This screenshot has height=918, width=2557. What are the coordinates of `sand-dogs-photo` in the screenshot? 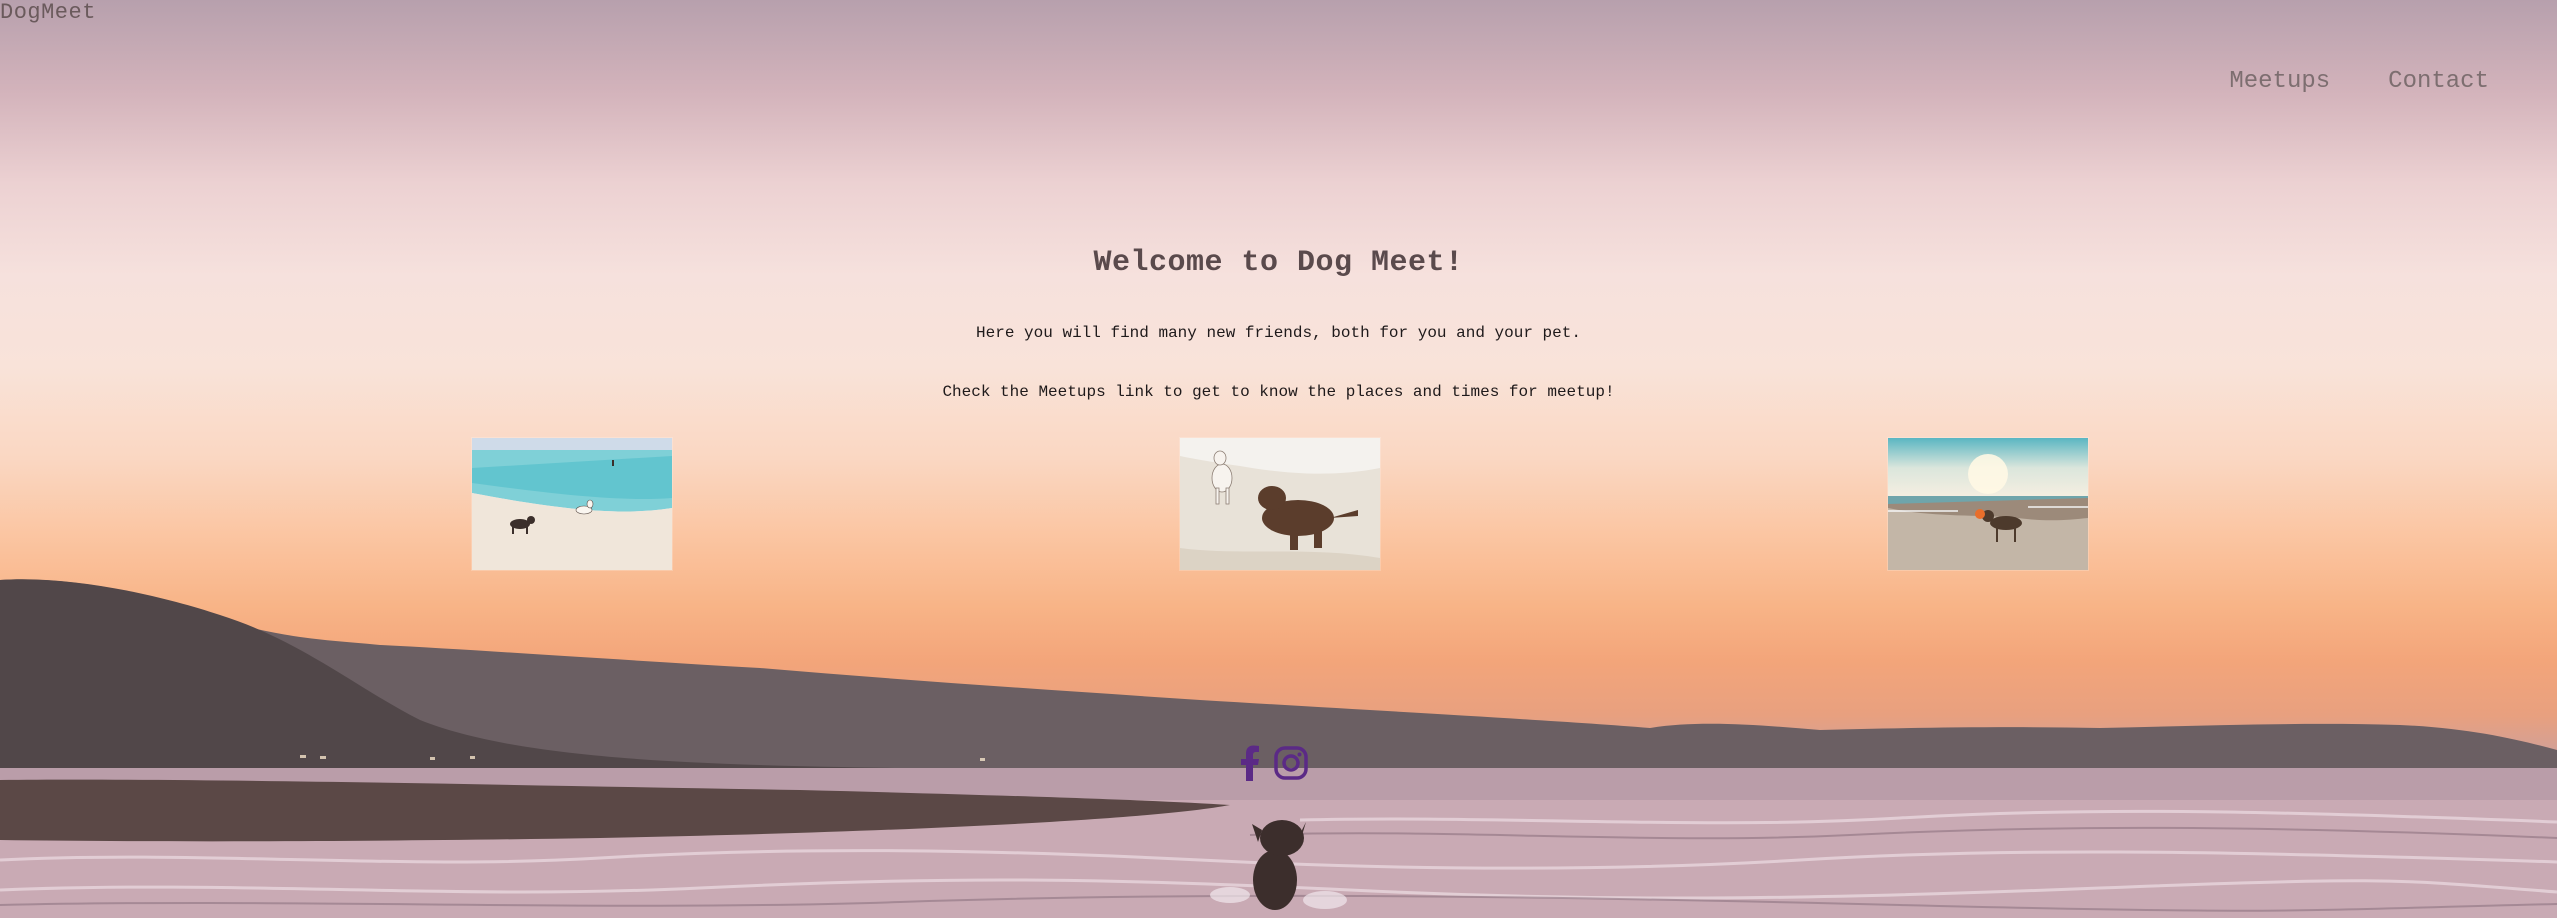 It's located at (1280, 504).